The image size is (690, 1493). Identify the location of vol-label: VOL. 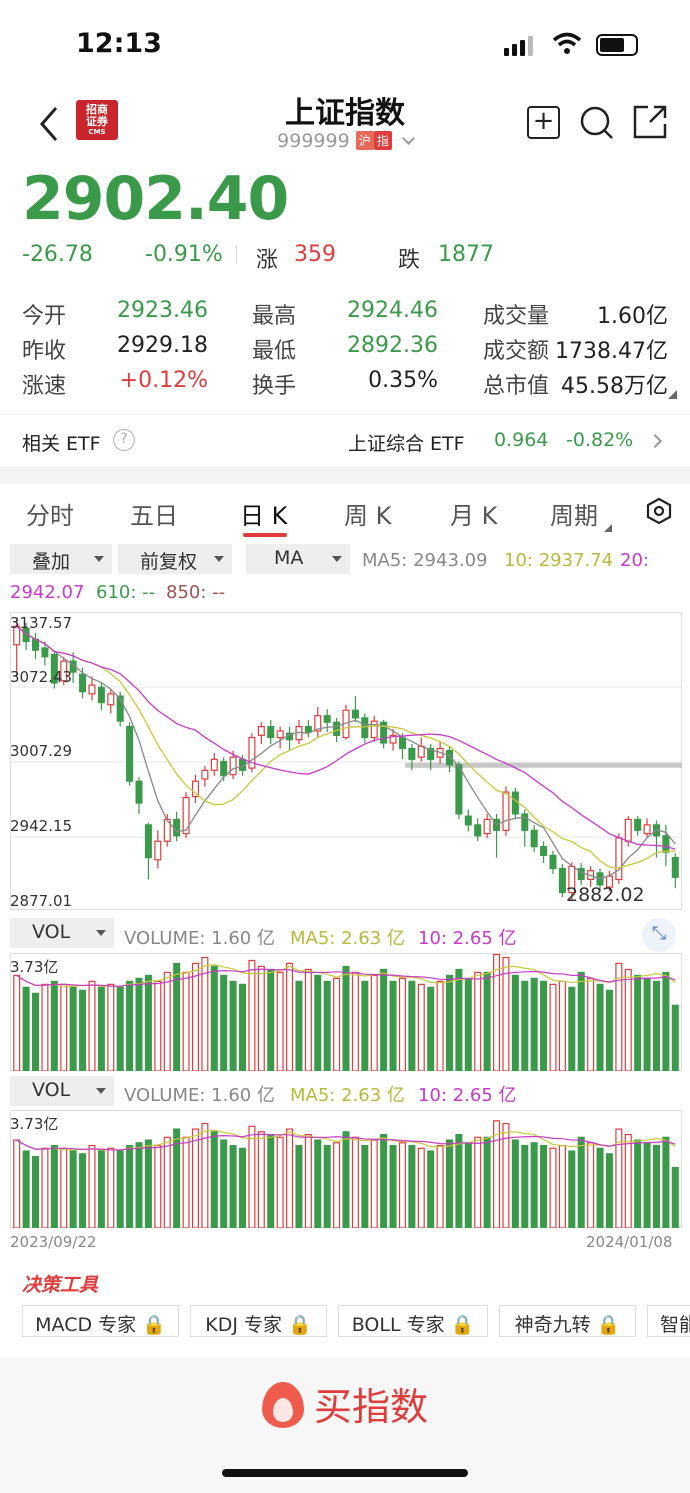
(51, 1090).